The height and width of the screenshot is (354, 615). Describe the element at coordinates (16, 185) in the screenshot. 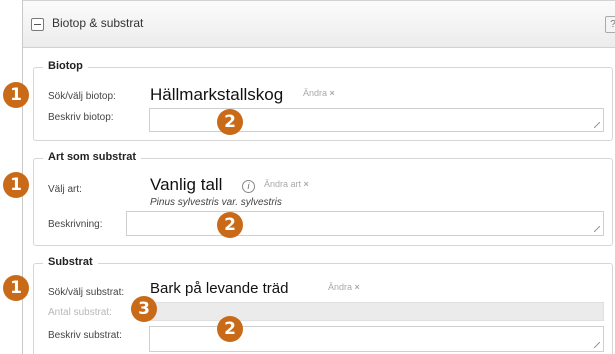

I see `badge-1-art: 1` at that location.